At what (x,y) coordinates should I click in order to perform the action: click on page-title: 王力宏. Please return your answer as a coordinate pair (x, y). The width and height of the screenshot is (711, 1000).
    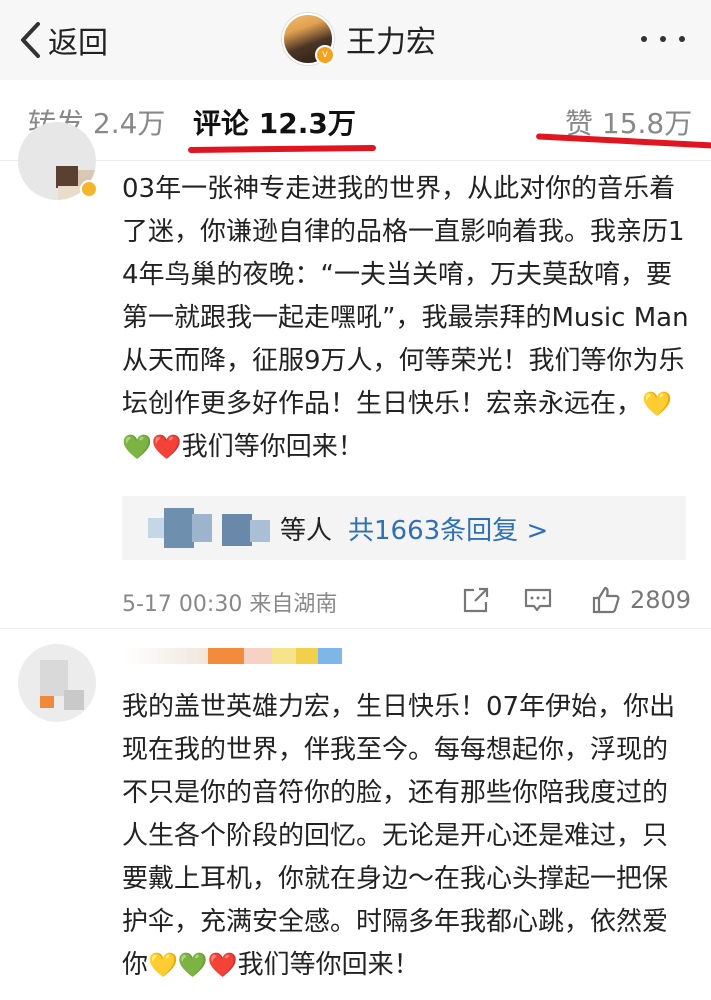
    Looking at the image, I should click on (391, 42).